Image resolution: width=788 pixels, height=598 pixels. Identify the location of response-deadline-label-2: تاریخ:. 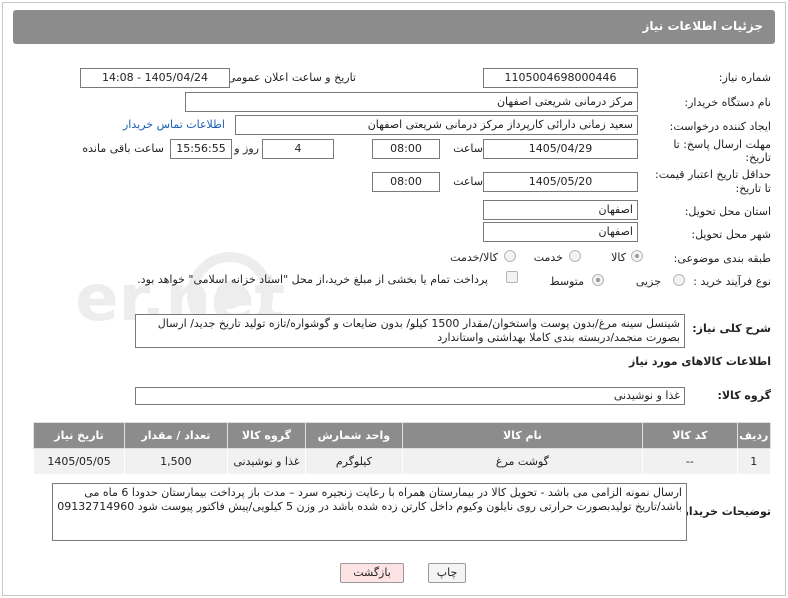
(758, 157).